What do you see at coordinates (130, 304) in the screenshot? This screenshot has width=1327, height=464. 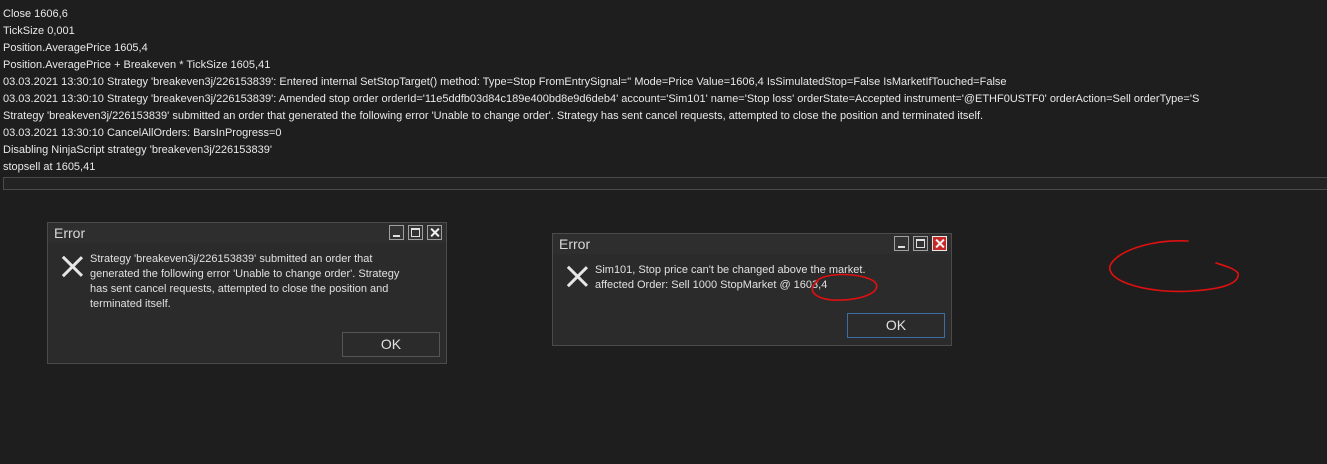 I see `message-line: terminated itself.` at bounding box center [130, 304].